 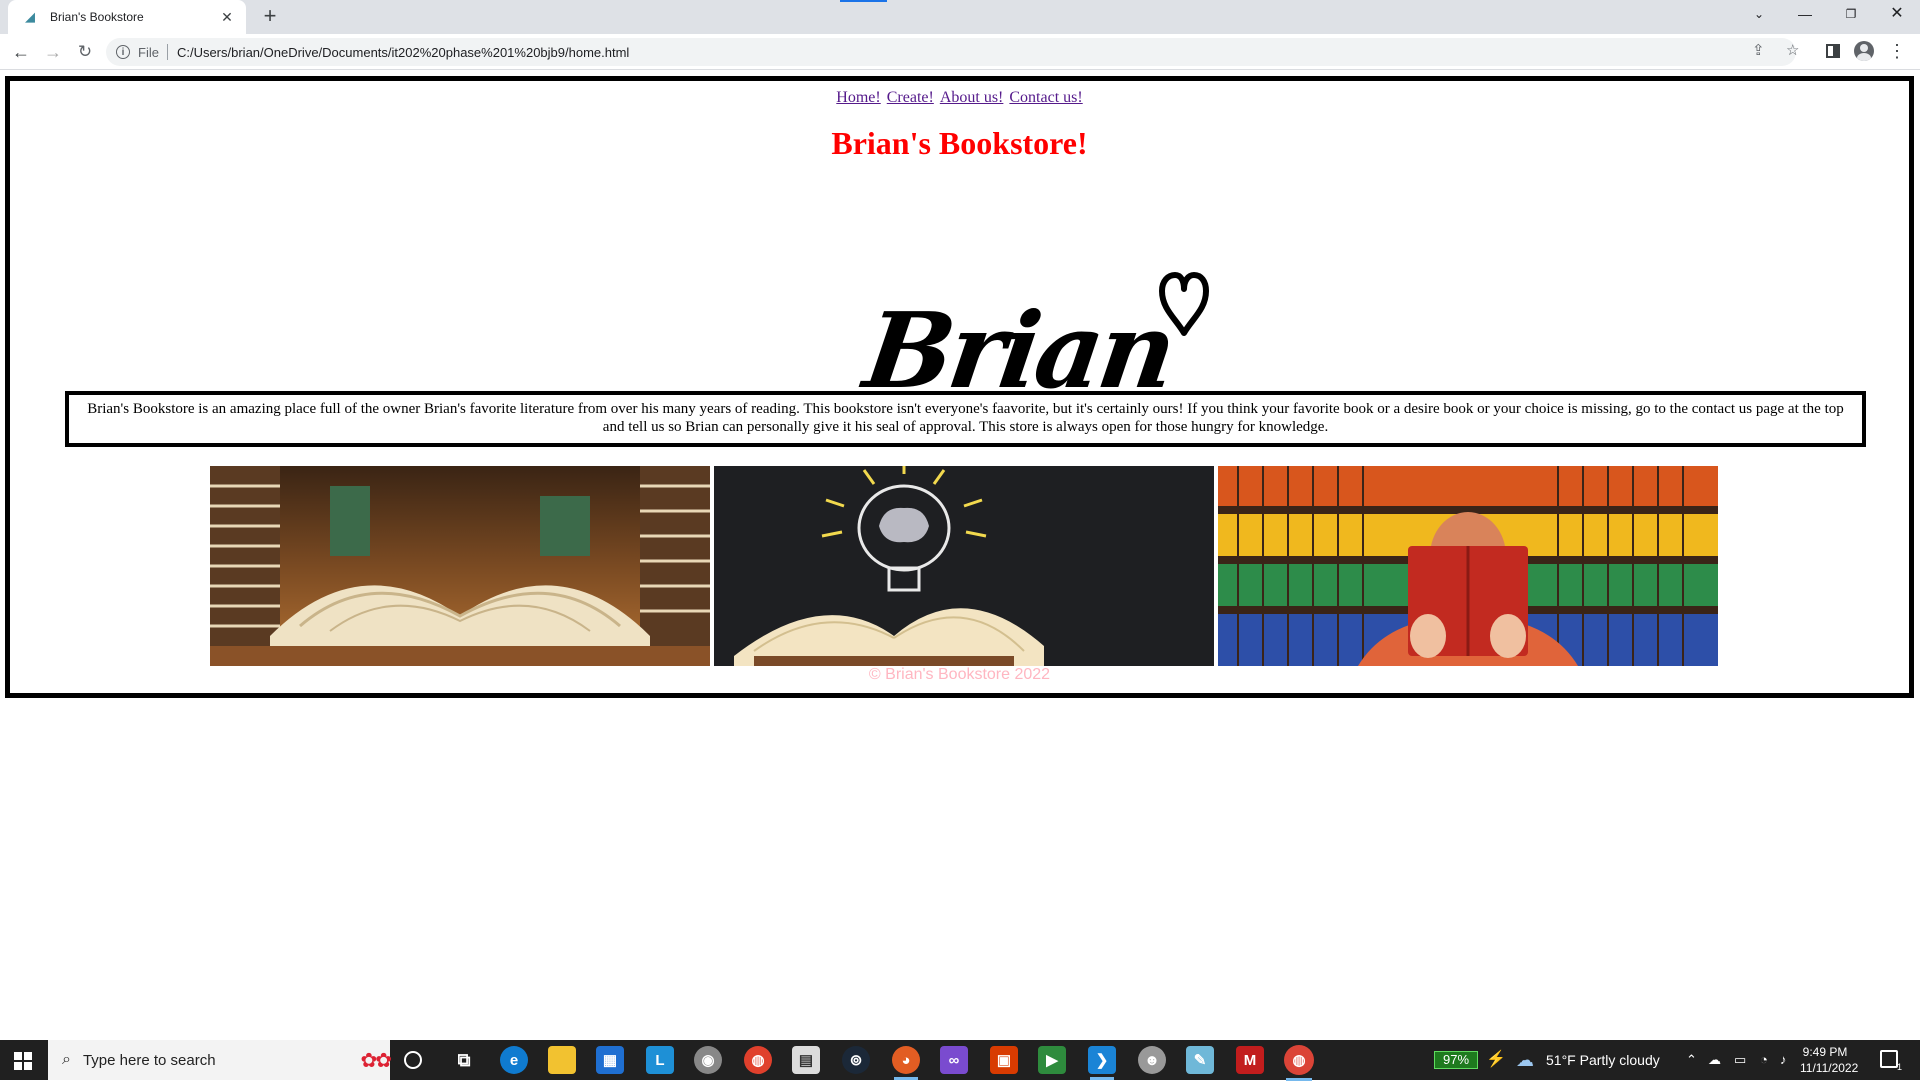 What do you see at coordinates (1045, 97) in the screenshot?
I see `nav-link-contact: Contact us!` at bounding box center [1045, 97].